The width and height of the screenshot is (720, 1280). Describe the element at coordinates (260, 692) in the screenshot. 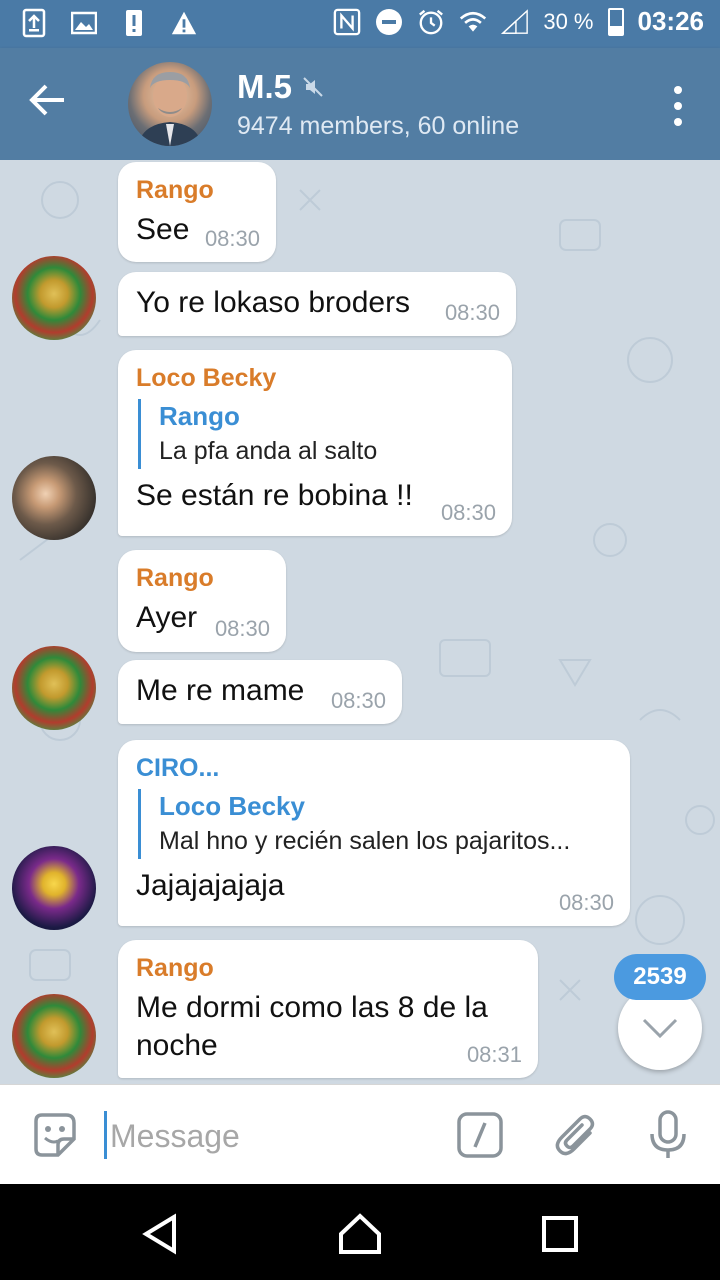

I see `message-bubble: Me re mame 08:30` at that location.